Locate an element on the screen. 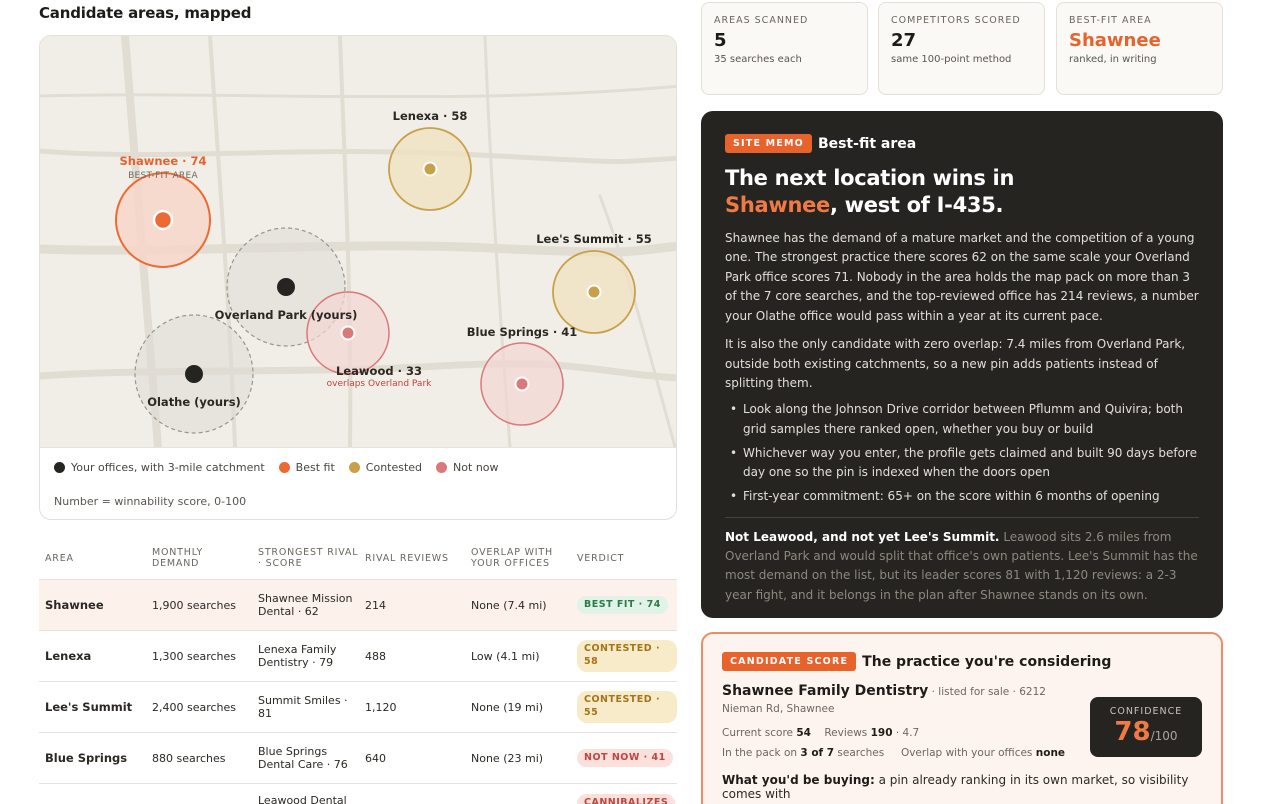  col-monthly-demand: MONTHLY DEMAND is located at coordinates (199, 558).